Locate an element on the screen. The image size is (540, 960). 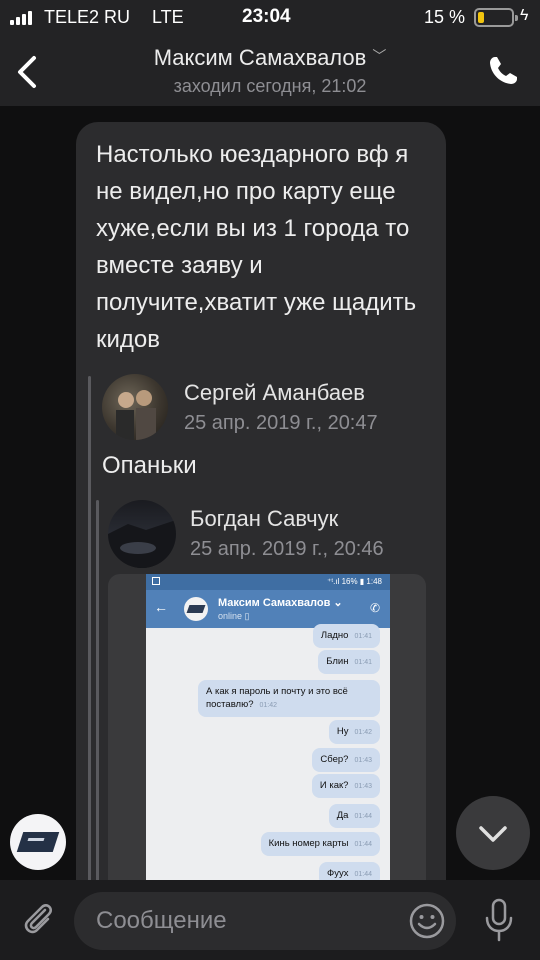
last-seen: заходил сегодня, 21:02 is located at coordinates (270, 86).